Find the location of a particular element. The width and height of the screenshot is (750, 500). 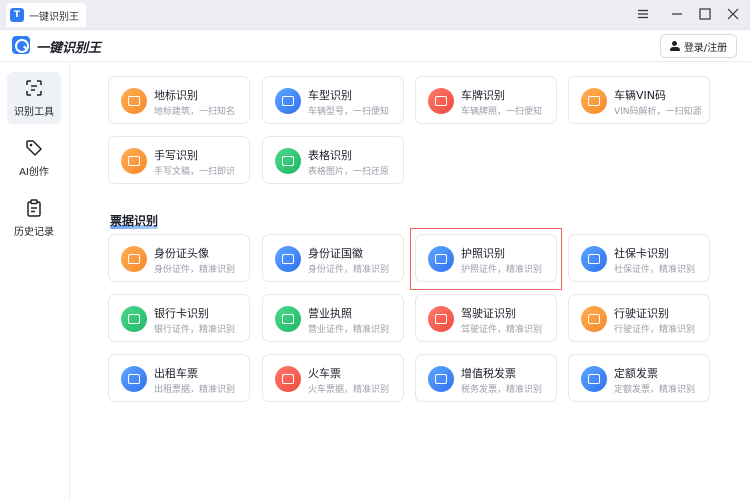

close-button is located at coordinates (733, 14).